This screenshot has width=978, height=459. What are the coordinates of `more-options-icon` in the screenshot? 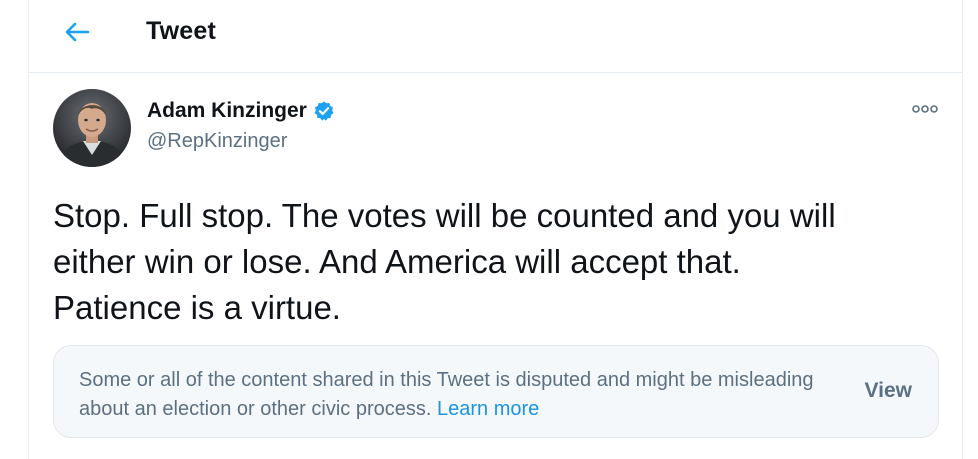 It's located at (925, 109).